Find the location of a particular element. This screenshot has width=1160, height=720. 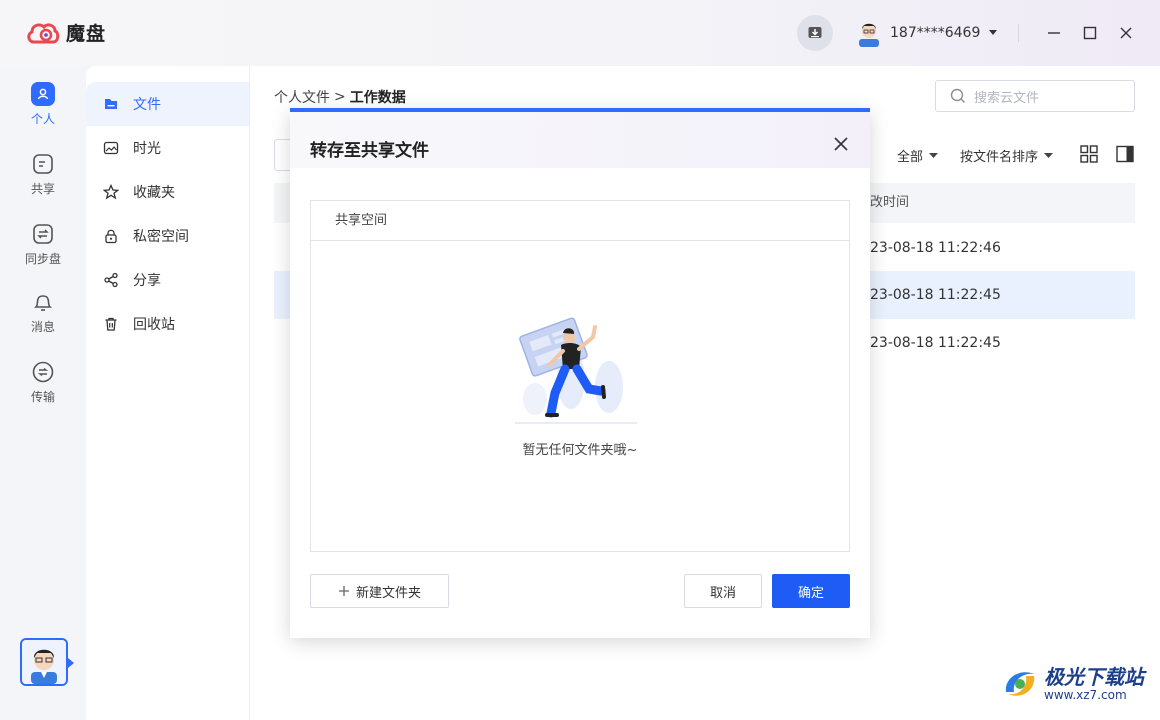

dialog-close-button is located at coordinates (842, 145).